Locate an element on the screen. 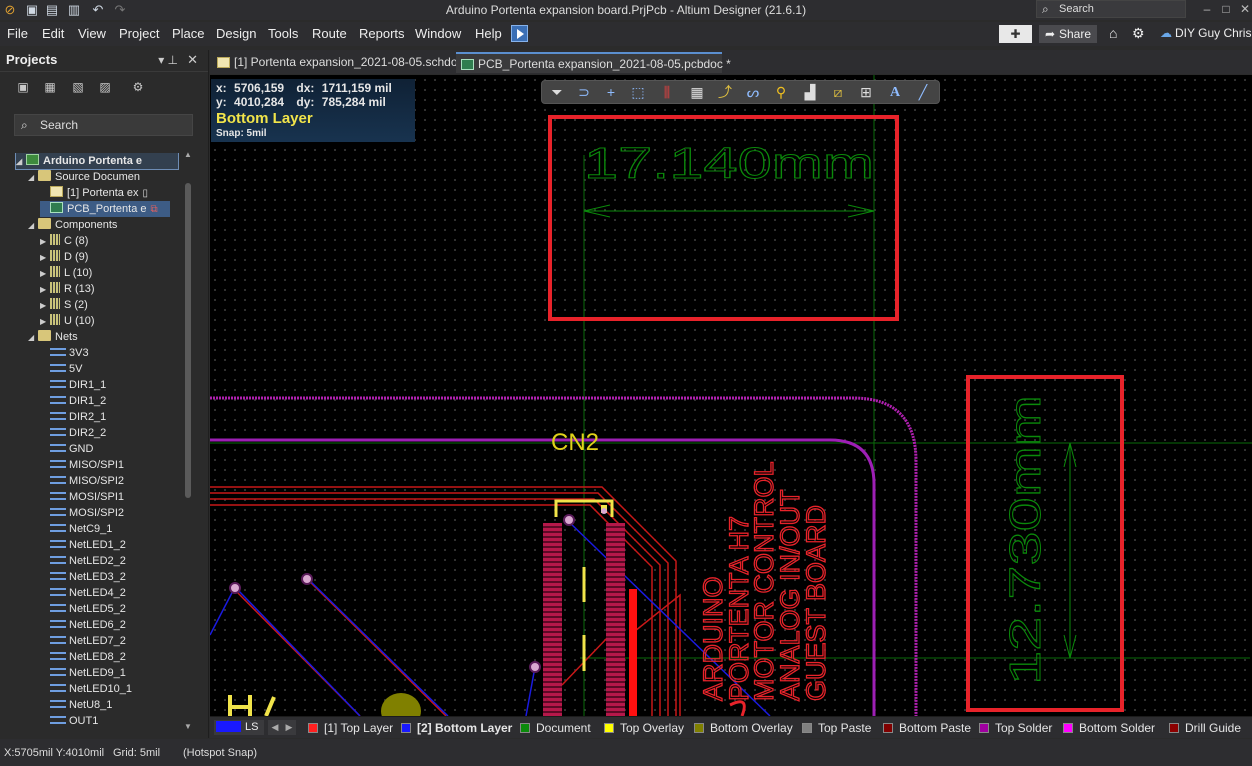 Image resolution: width=1252 pixels, height=766 pixels. diff-pair-icon: ᔕ is located at coordinates (753, 92).